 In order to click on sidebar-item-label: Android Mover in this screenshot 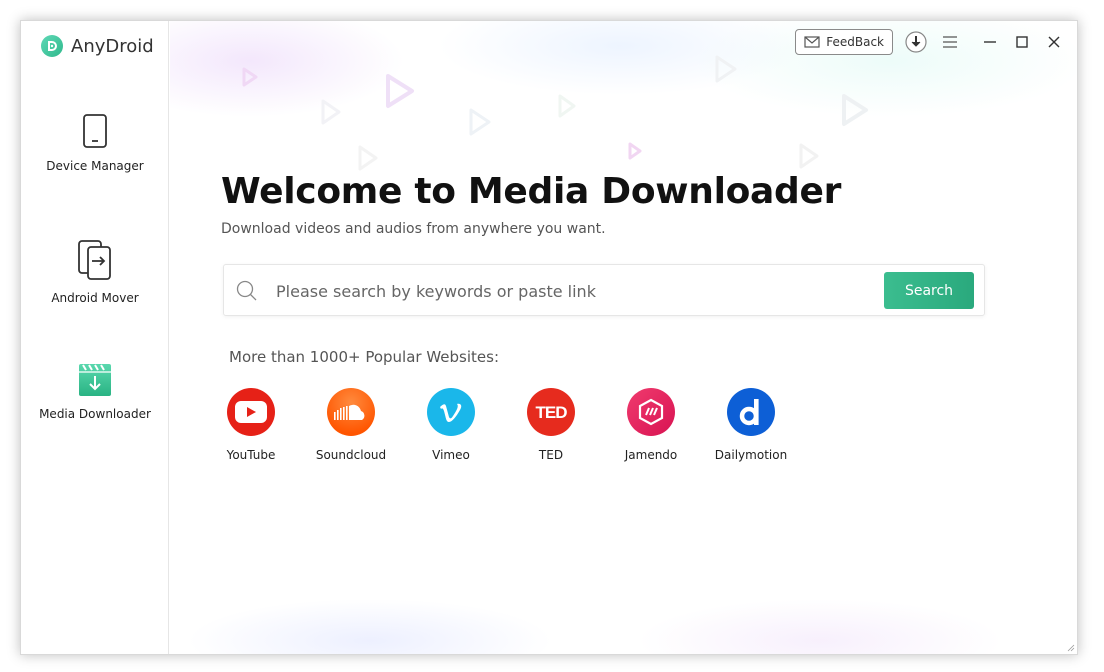, I will do `click(95, 298)`.